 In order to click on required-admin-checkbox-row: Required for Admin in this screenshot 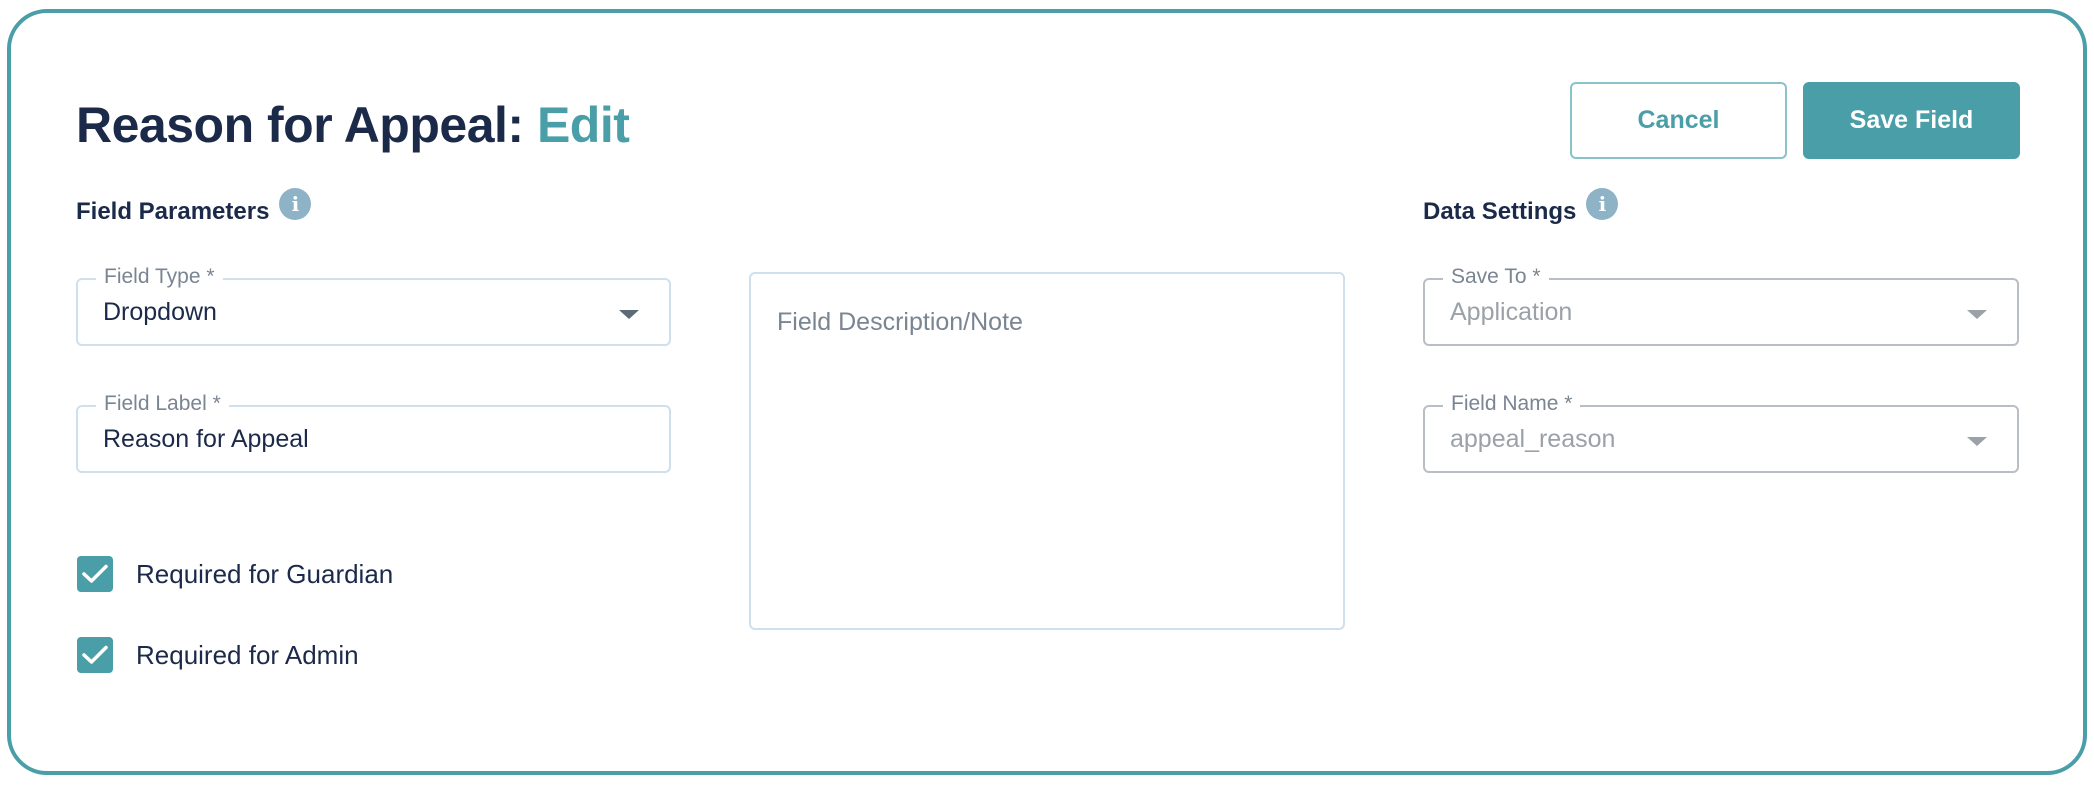, I will do `click(218, 655)`.